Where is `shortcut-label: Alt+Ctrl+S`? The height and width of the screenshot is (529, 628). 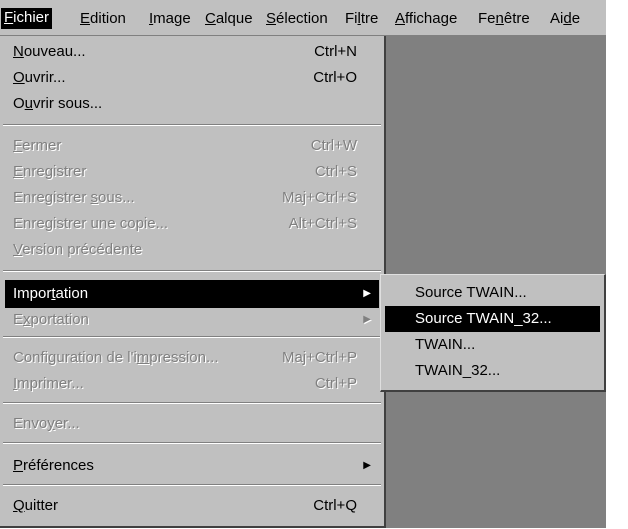 shortcut-label: Alt+Ctrl+S is located at coordinates (322, 223).